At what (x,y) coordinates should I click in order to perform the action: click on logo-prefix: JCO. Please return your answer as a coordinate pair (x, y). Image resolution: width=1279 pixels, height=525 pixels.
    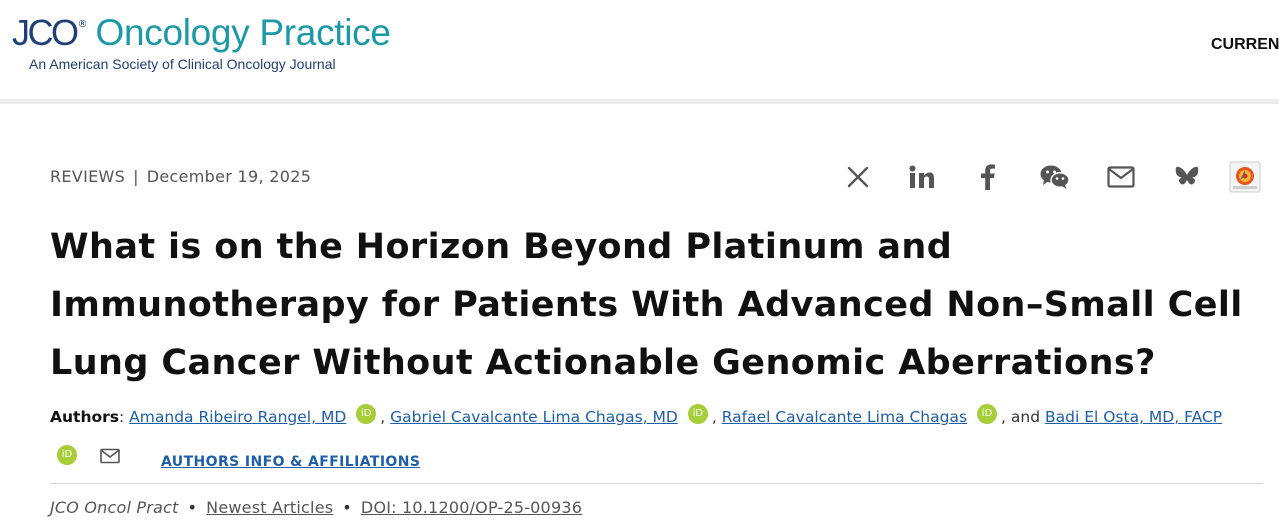
    Looking at the image, I should click on (45, 32).